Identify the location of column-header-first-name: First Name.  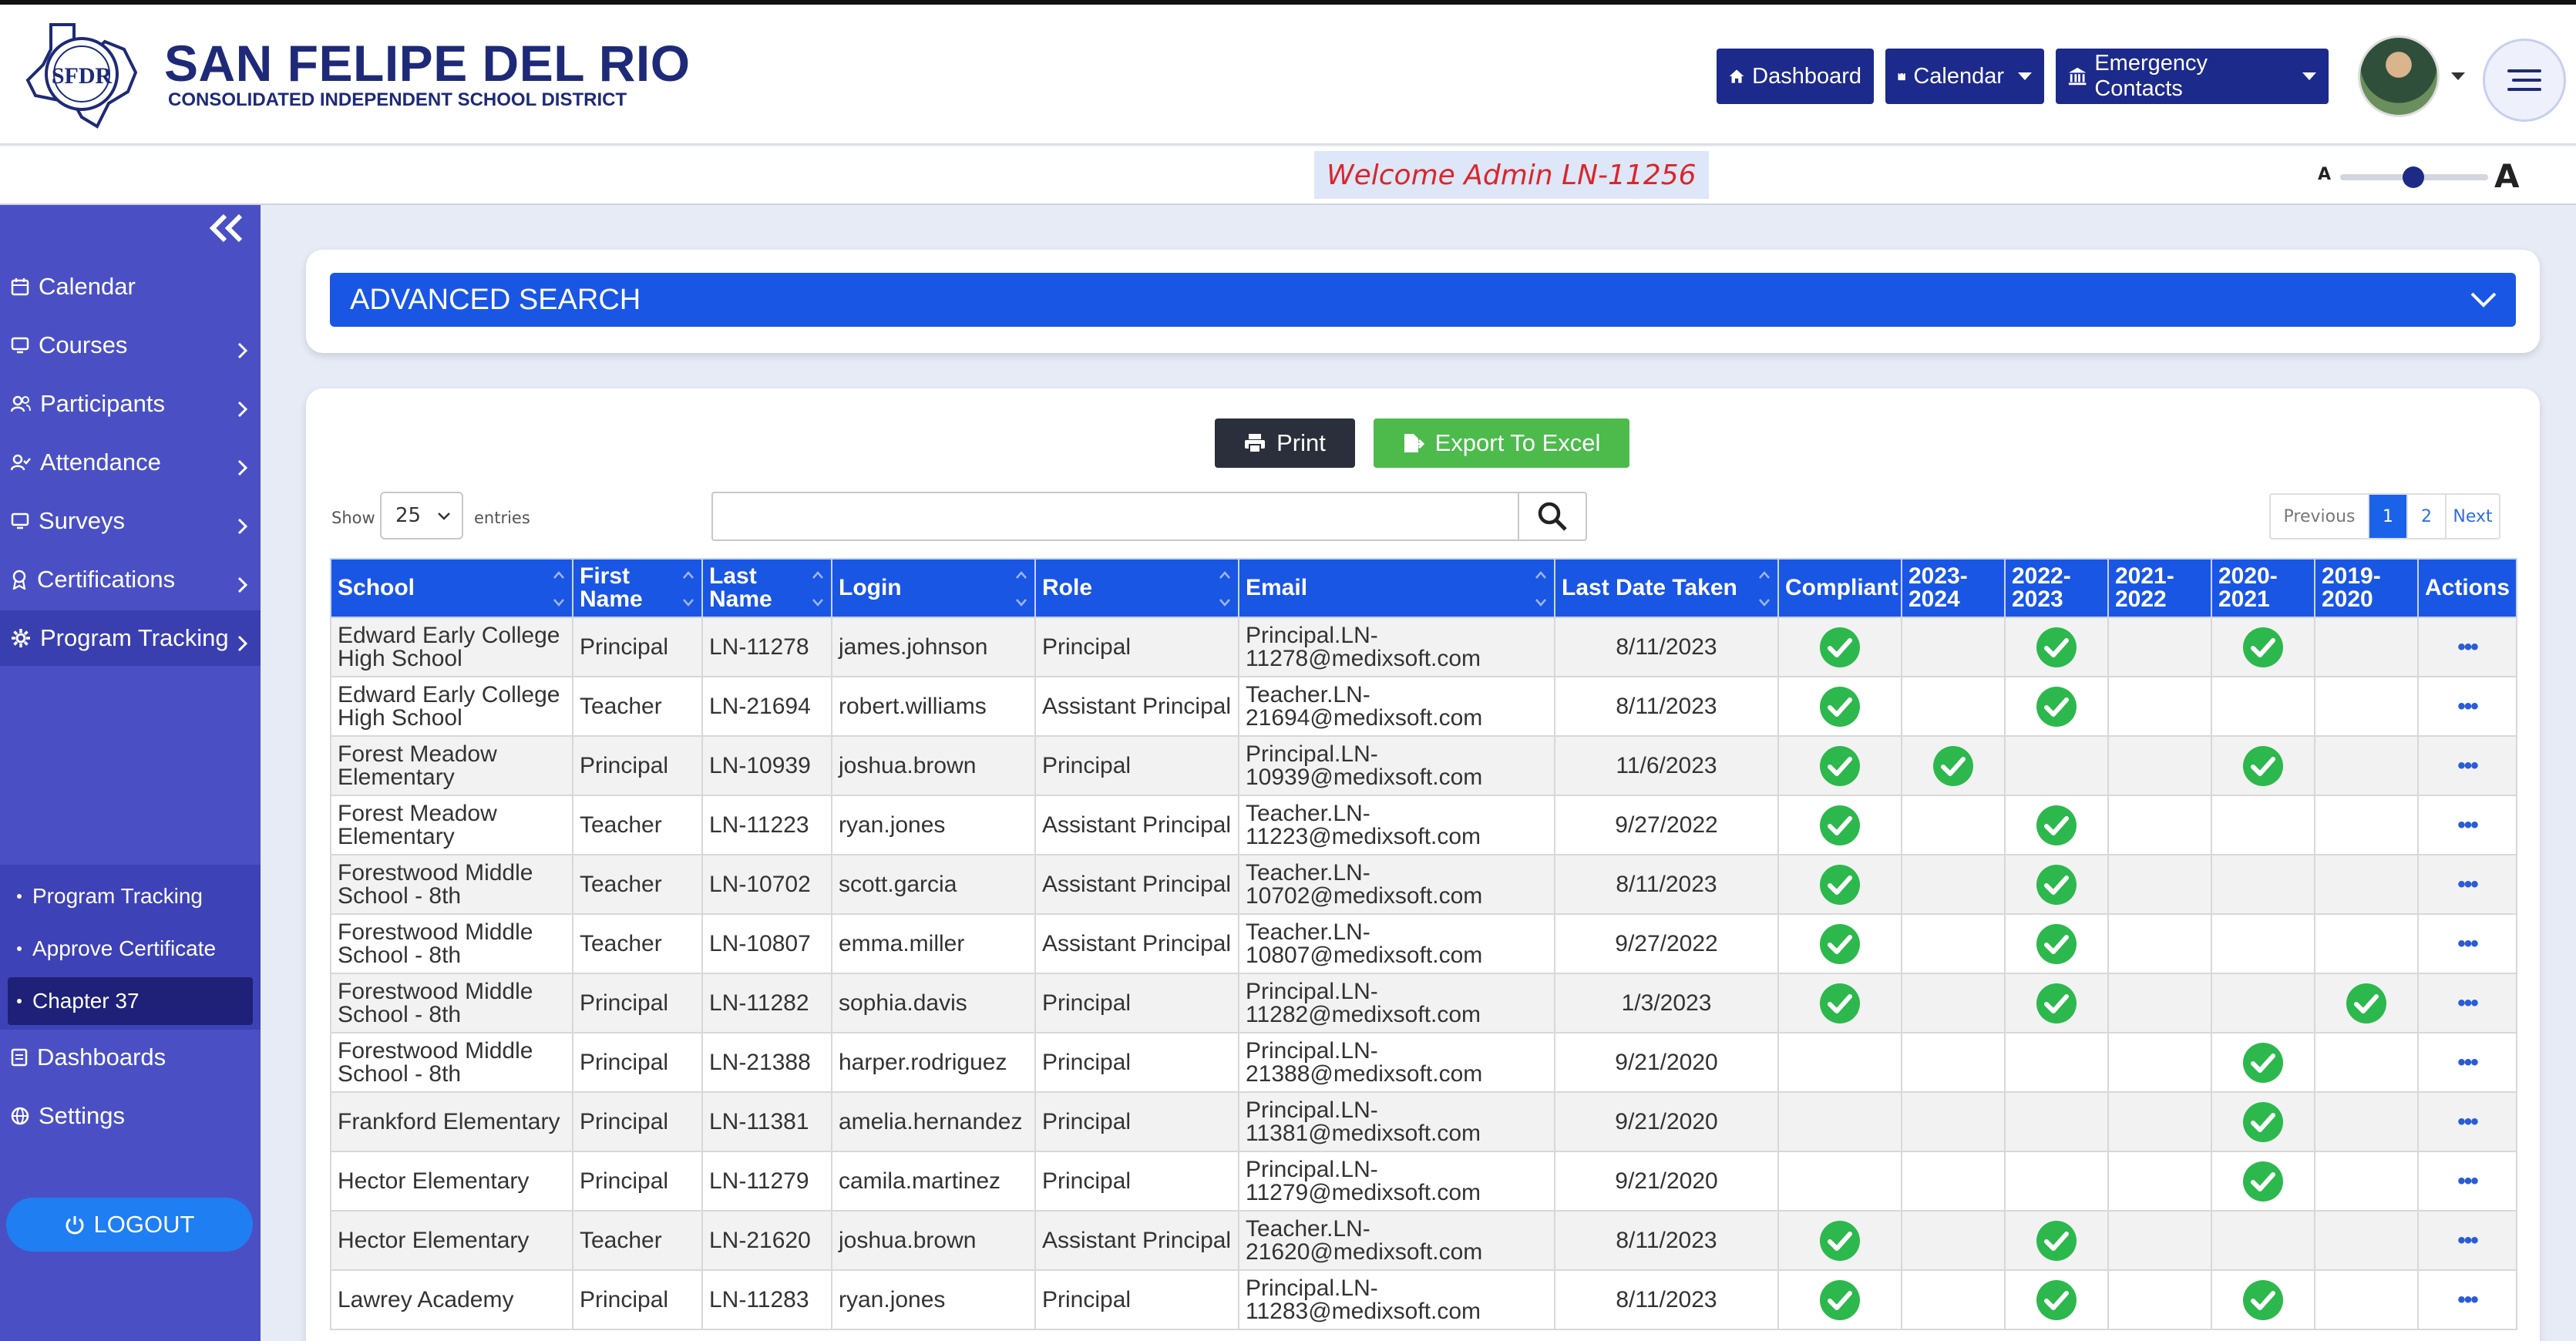
(637, 588).